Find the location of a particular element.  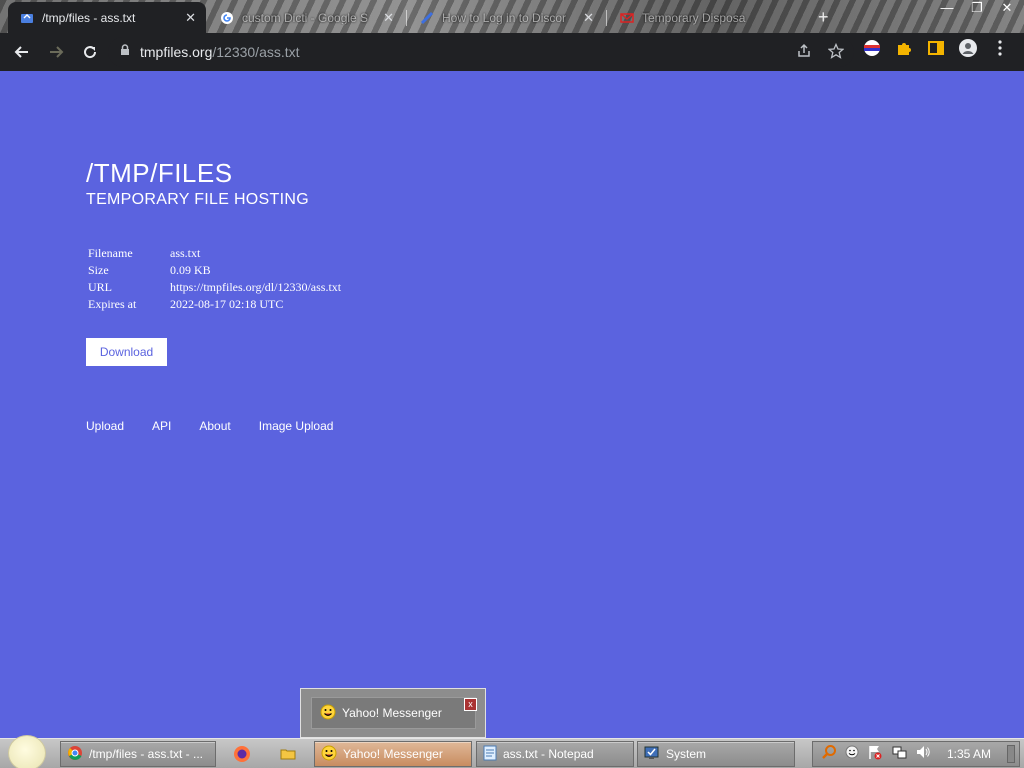

window-controls: — ❐ ✕ is located at coordinates (977, 8).